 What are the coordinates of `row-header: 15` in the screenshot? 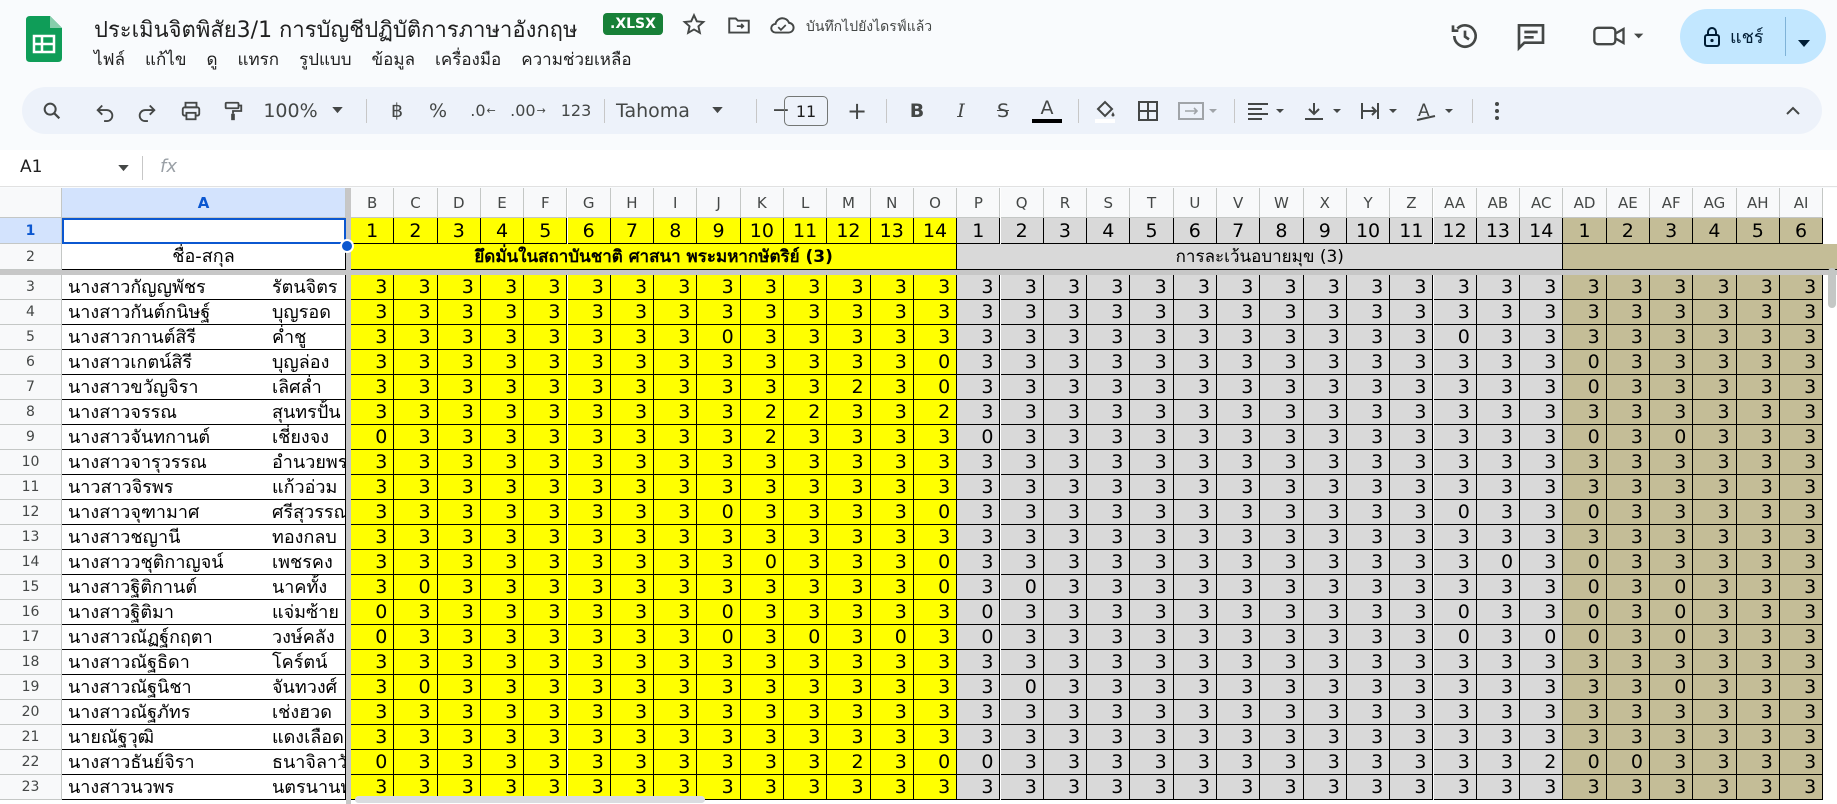 It's located at (31, 587).